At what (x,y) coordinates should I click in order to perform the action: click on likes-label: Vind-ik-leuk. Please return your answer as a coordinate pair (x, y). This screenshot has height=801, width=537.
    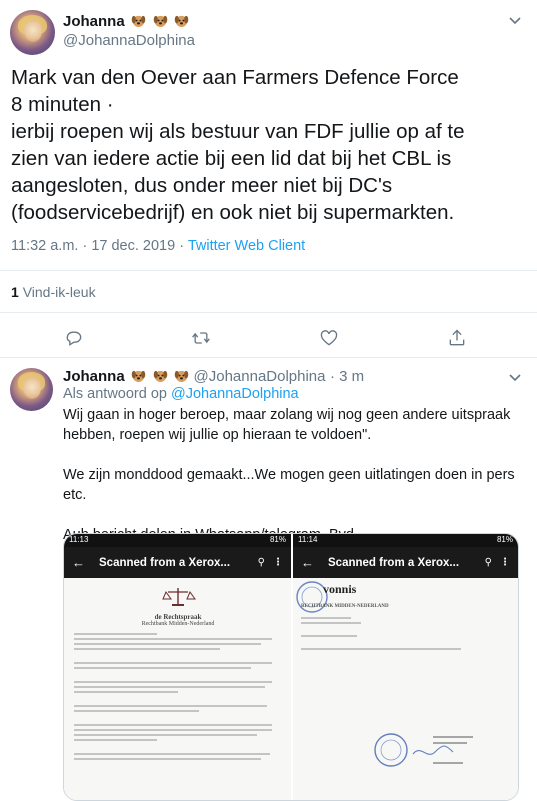
    Looking at the image, I should click on (59, 292).